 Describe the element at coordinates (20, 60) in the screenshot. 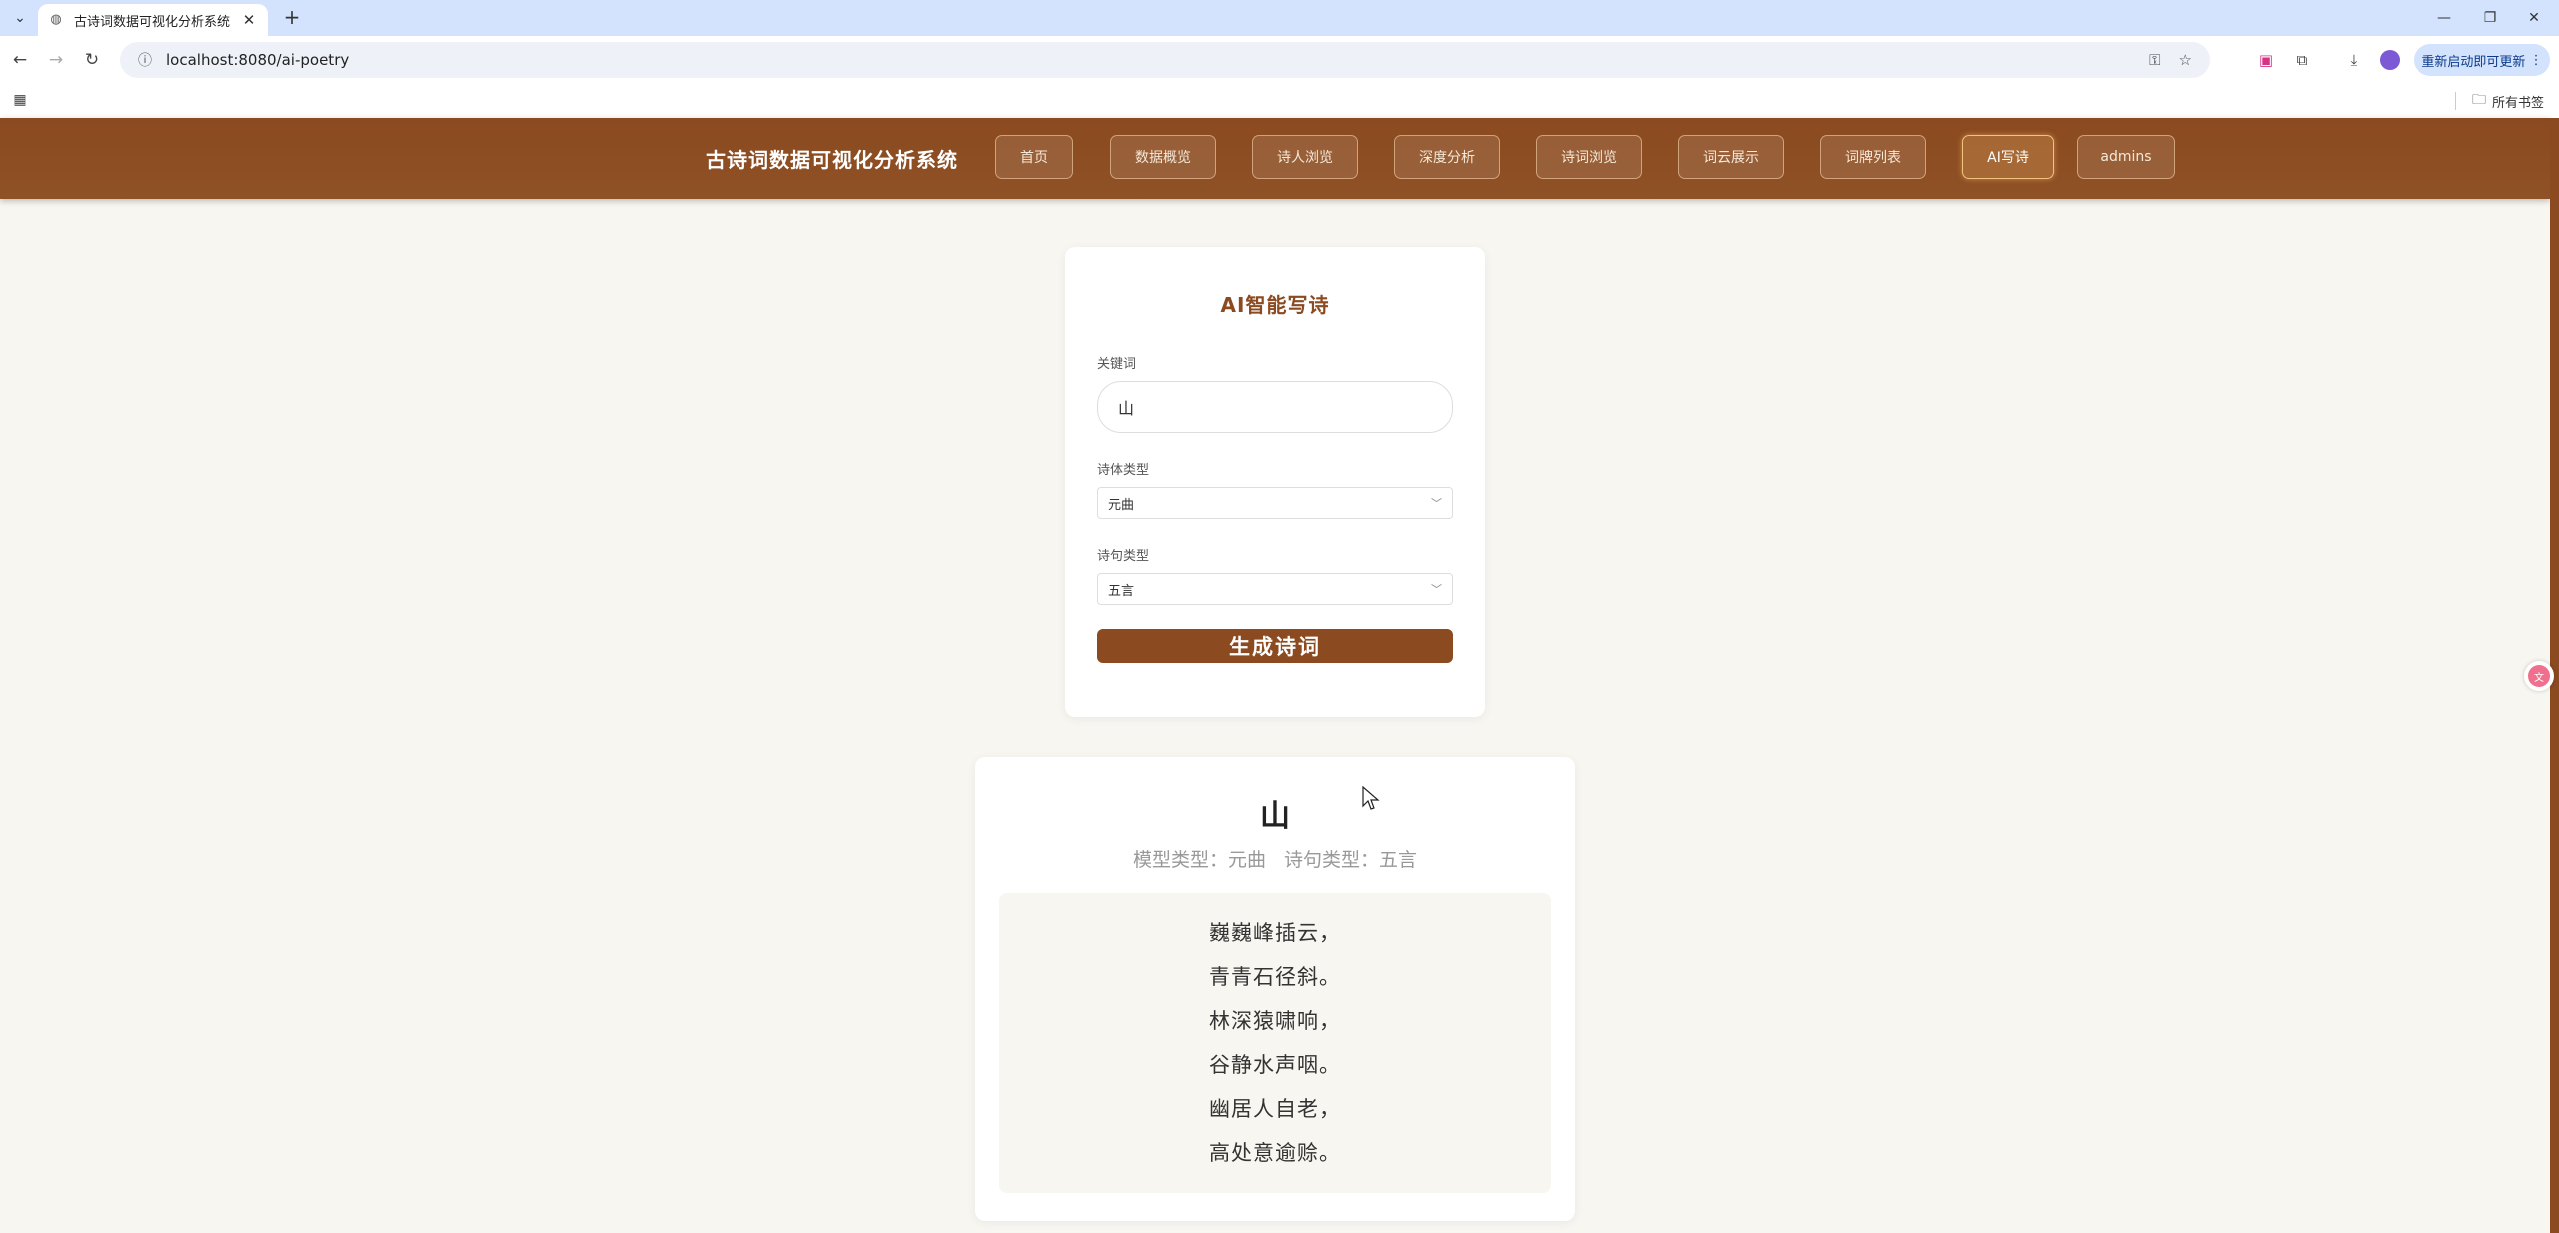

I see `back-arrow-icon: ←` at that location.